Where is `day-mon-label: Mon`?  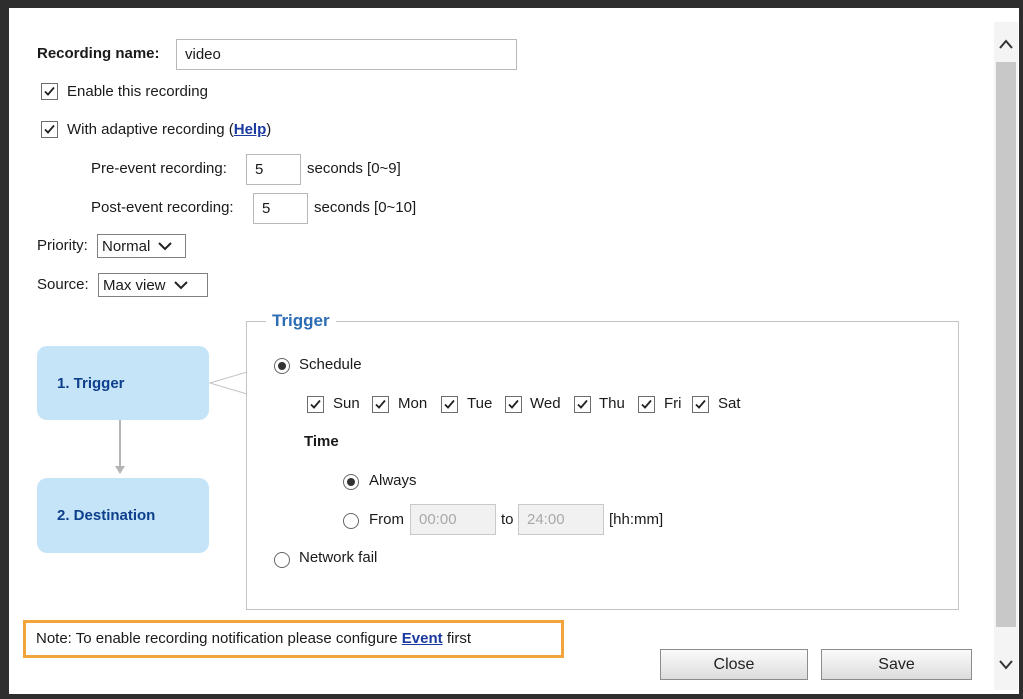 day-mon-label: Mon is located at coordinates (413, 403).